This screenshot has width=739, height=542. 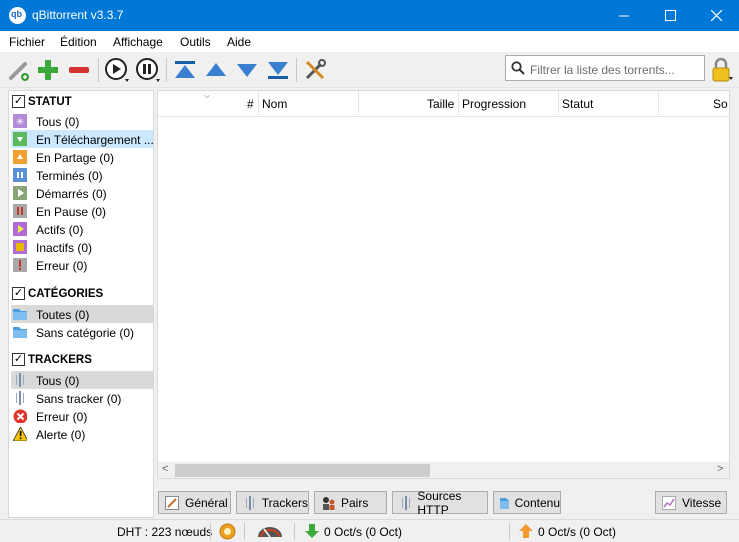 What do you see at coordinates (518, 68) in the screenshot?
I see `search-icon` at bounding box center [518, 68].